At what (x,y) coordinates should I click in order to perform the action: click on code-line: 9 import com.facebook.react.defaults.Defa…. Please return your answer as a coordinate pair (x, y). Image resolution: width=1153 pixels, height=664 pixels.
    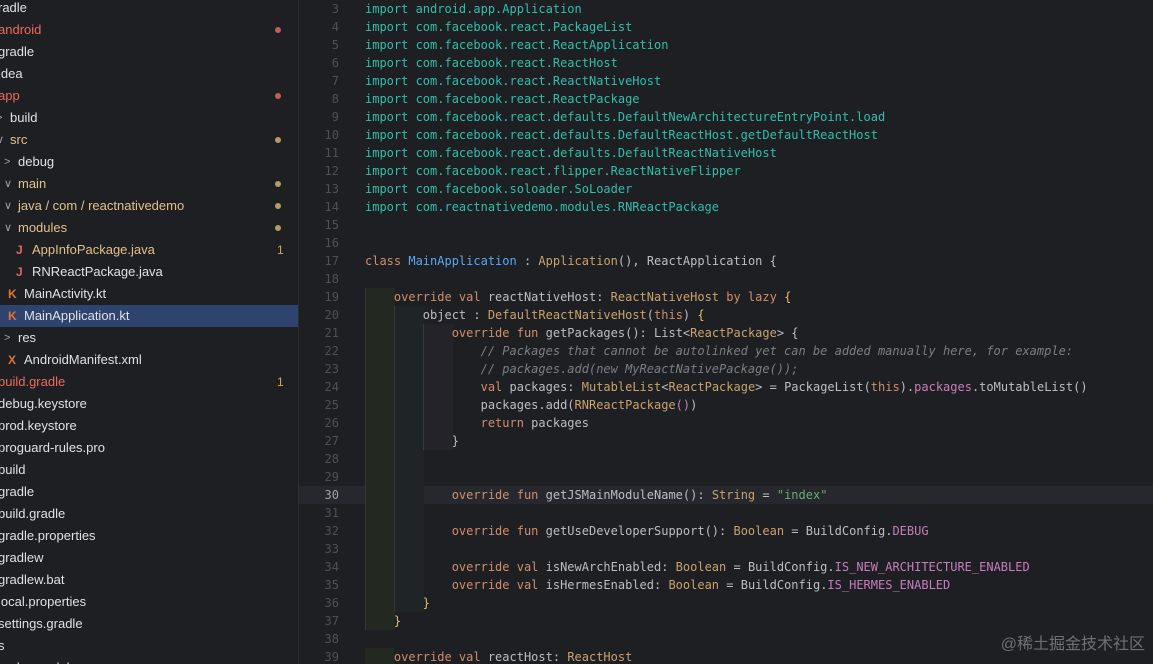
    Looking at the image, I should click on (726, 117).